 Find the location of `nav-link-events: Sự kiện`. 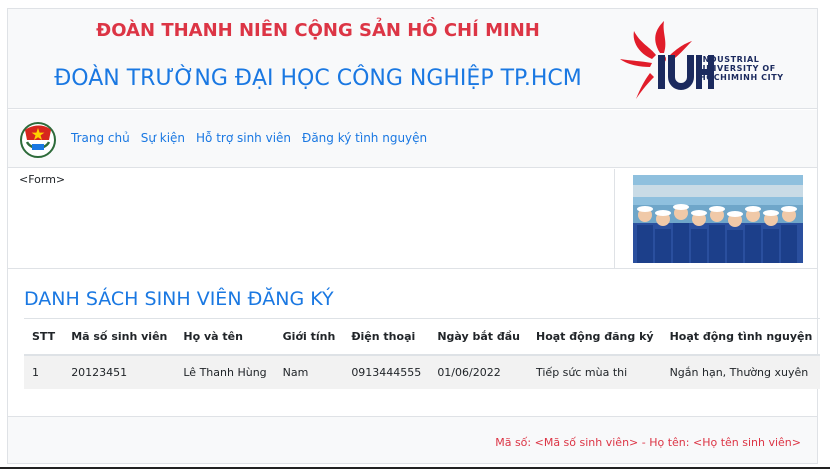

nav-link-events: Sự kiện is located at coordinates (163, 138).